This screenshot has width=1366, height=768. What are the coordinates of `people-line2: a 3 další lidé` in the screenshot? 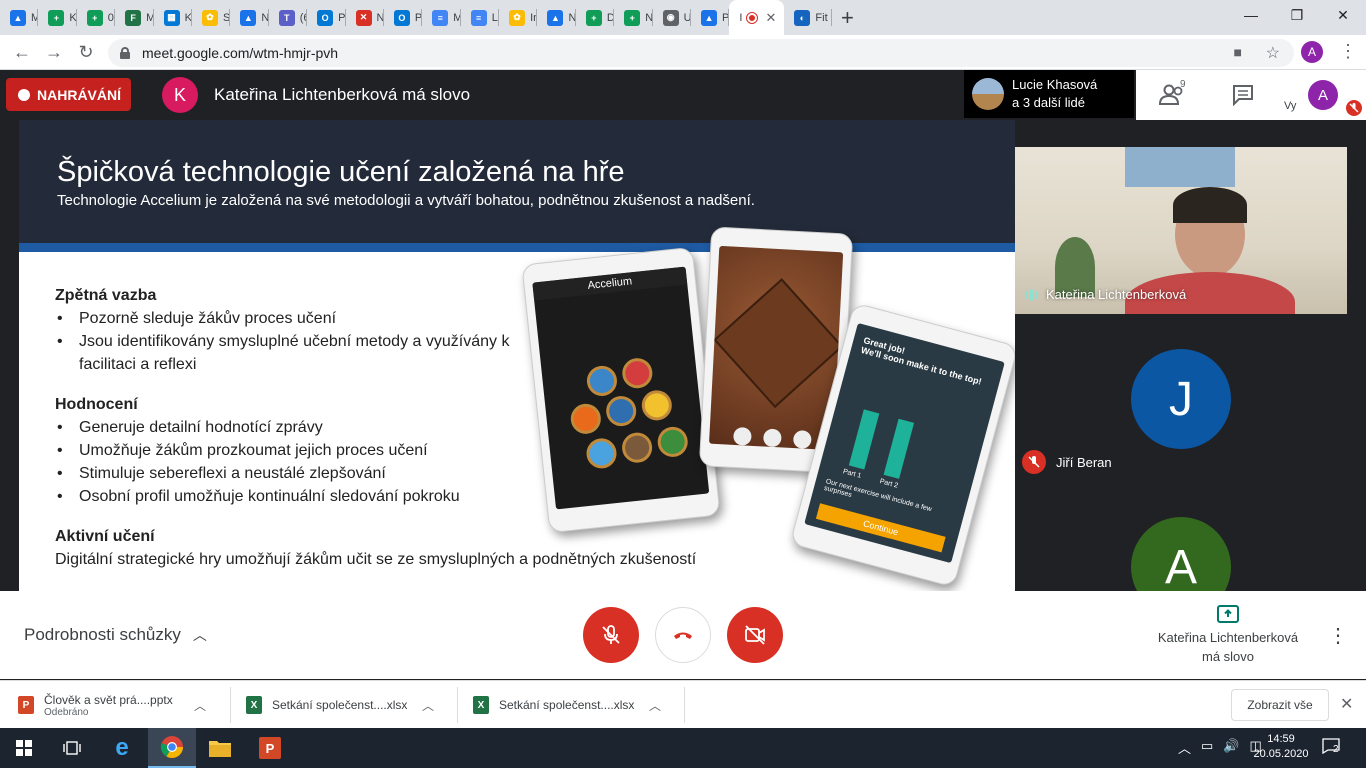 It's located at (1048, 102).